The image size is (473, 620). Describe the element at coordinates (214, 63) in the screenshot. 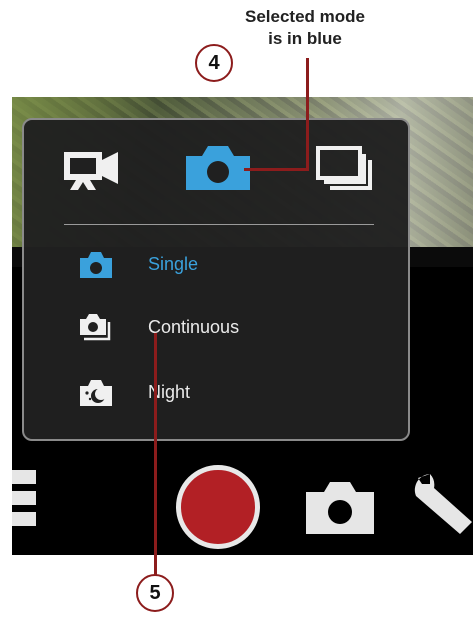

I see `callout-4: 4` at that location.